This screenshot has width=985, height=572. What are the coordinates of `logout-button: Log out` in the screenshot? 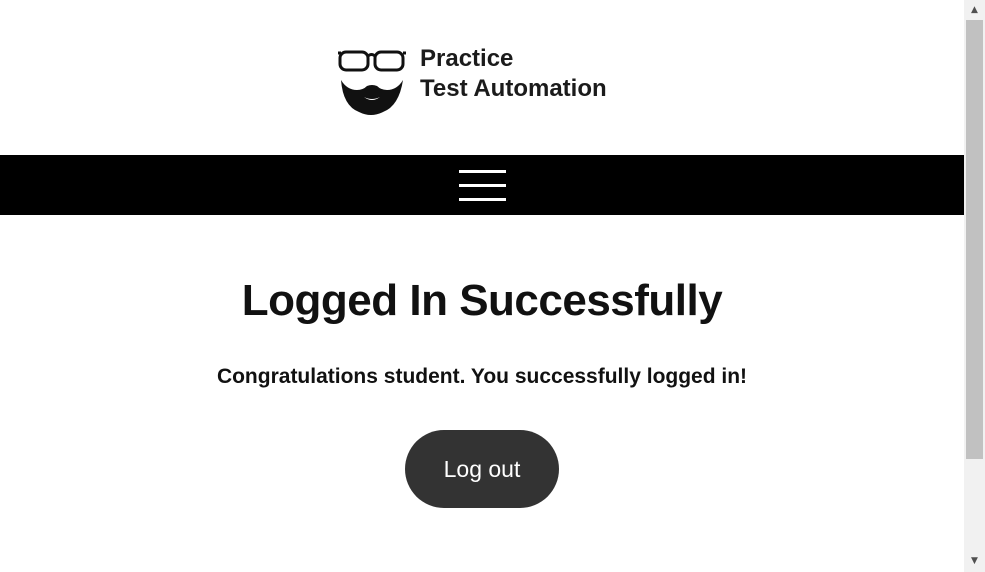 It's located at (482, 469).